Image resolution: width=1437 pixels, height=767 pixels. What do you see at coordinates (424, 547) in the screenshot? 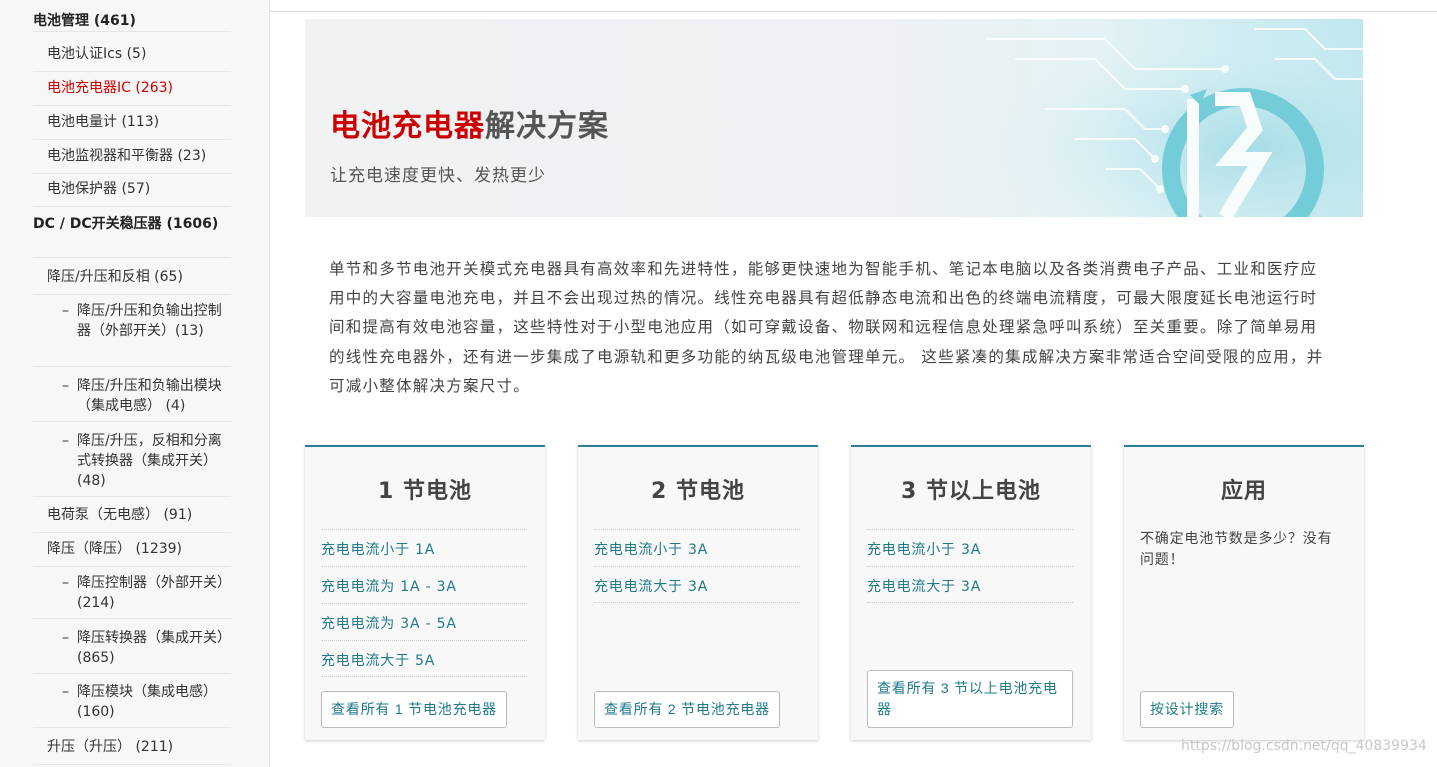
I see `link-1cell-below-1a: 充电电流小于 1A` at bounding box center [424, 547].